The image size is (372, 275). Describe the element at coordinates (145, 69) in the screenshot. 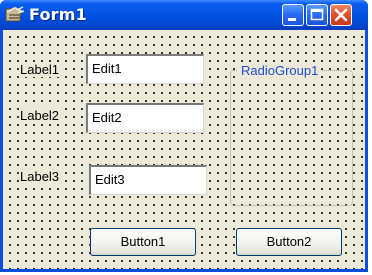

I see `edit-1: Edit1` at that location.